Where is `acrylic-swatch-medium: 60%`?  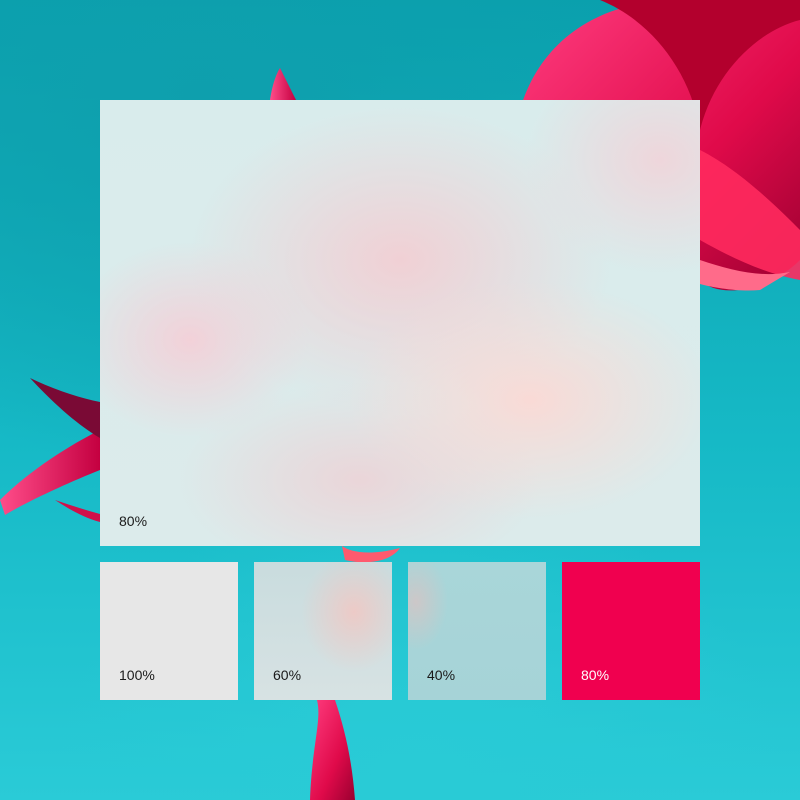 acrylic-swatch-medium: 60% is located at coordinates (323, 631).